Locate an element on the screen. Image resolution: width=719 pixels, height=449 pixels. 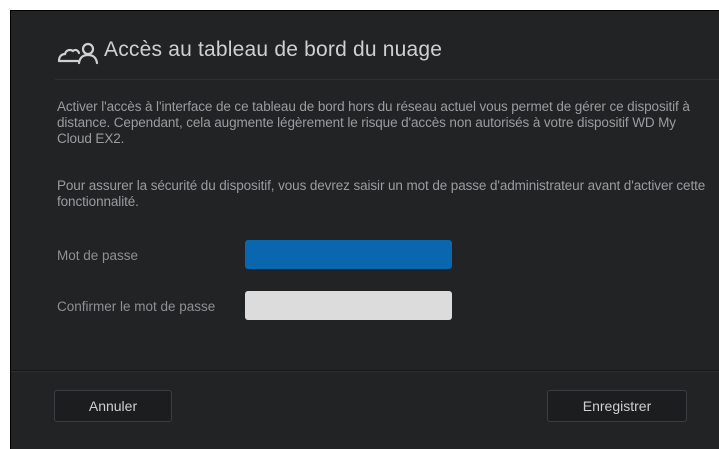
cloud-user-icon is located at coordinates (82, 53).